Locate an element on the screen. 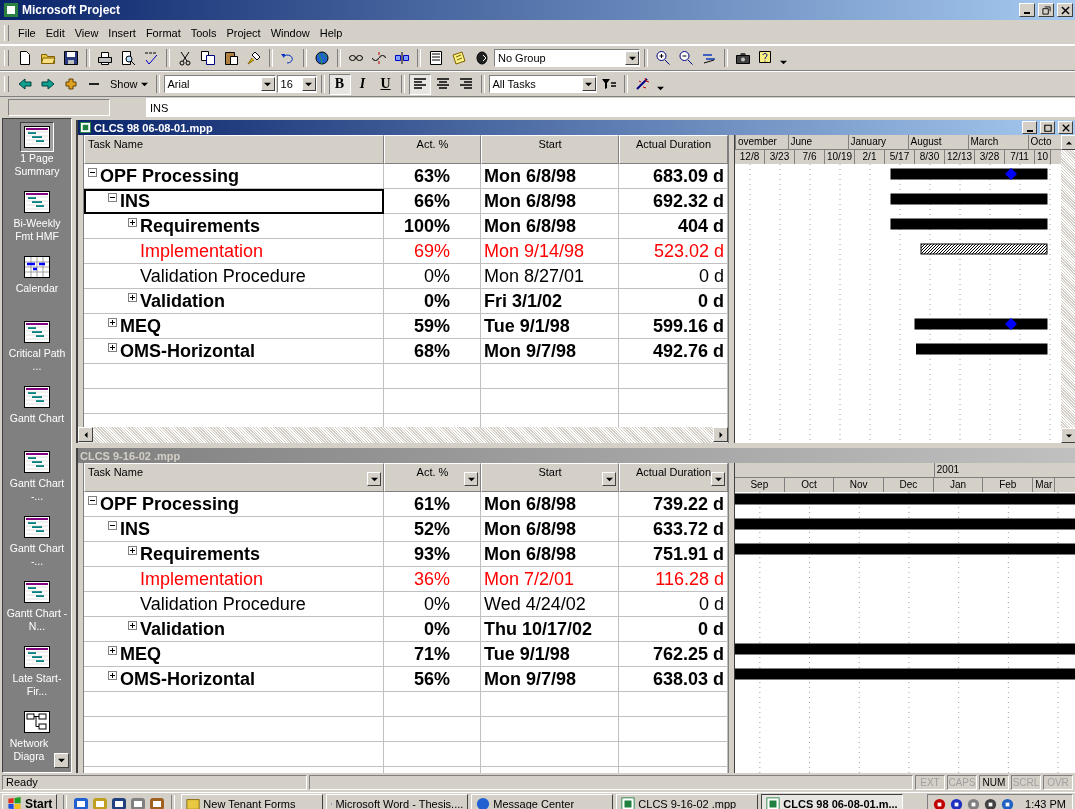  view-label: Calendar is located at coordinates (37, 288).